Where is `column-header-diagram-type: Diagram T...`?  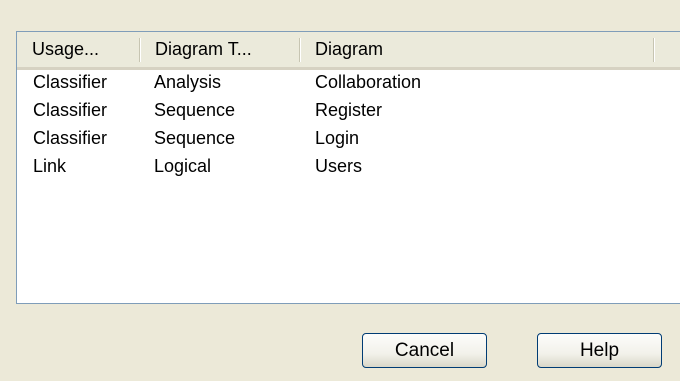 column-header-diagram-type: Diagram T... is located at coordinates (219, 49).